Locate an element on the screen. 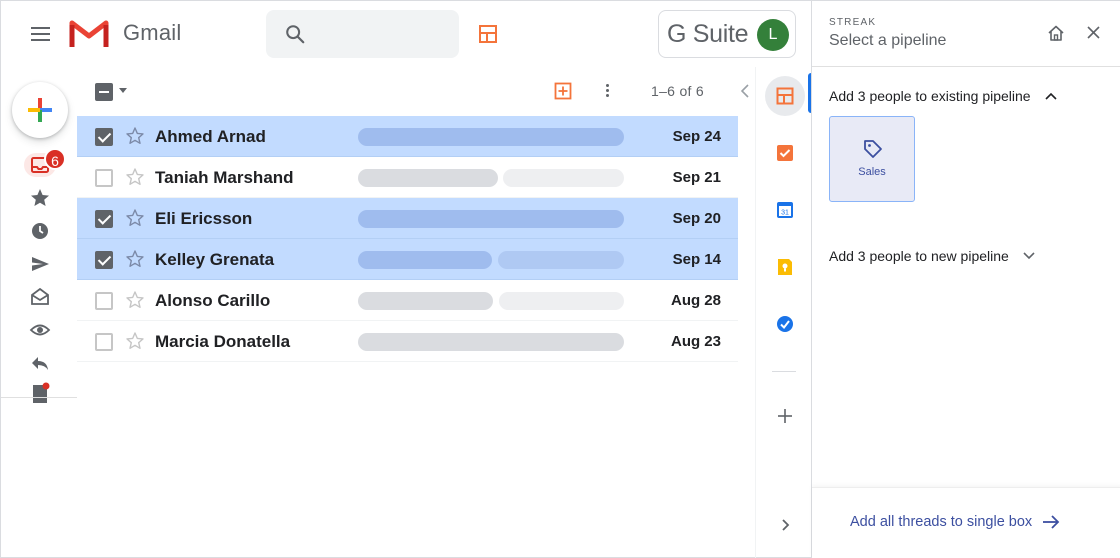 Image resolution: width=1120 pixels, height=558 pixels. streak-footer: Add all threads to single box is located at coordinates (966, 522).